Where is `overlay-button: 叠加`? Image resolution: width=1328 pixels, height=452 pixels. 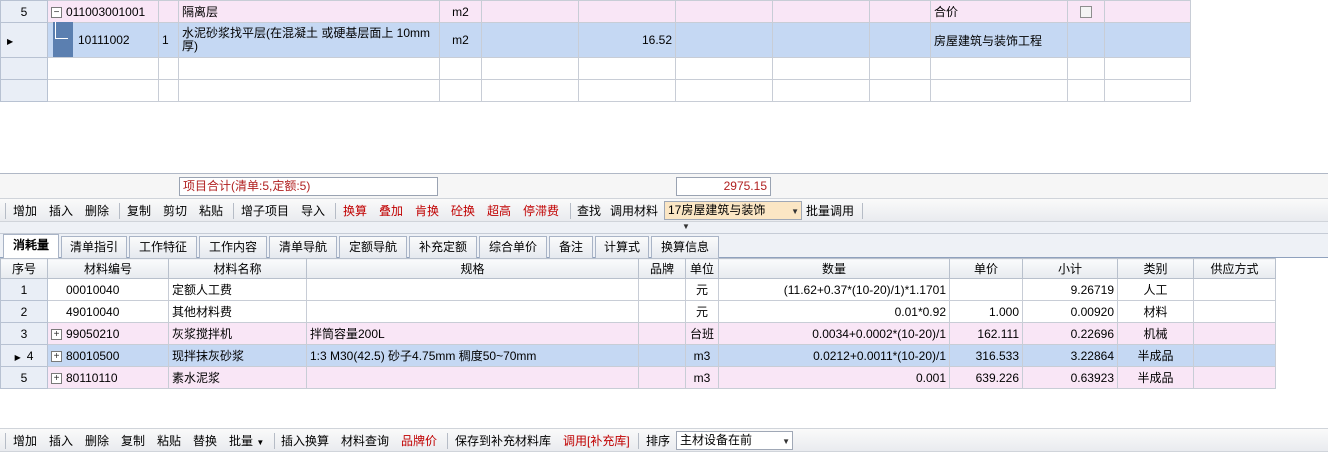 overlay-button: 叠加 is located at coordinates (391, 211).